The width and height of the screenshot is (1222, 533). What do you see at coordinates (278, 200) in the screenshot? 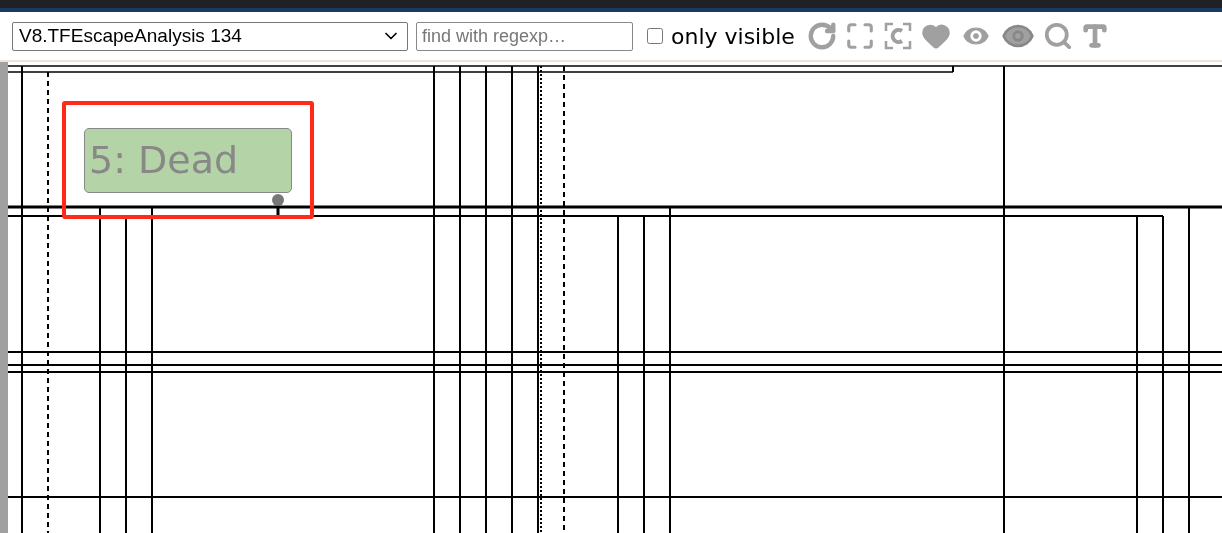
I see `port-dot` at bounding box center [278, 200].